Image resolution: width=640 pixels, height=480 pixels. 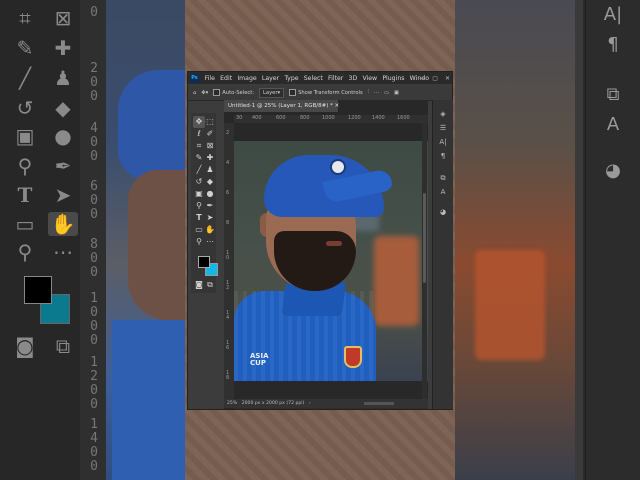 I want to click on zoom-level: 25%, so click(x=232, y=403).